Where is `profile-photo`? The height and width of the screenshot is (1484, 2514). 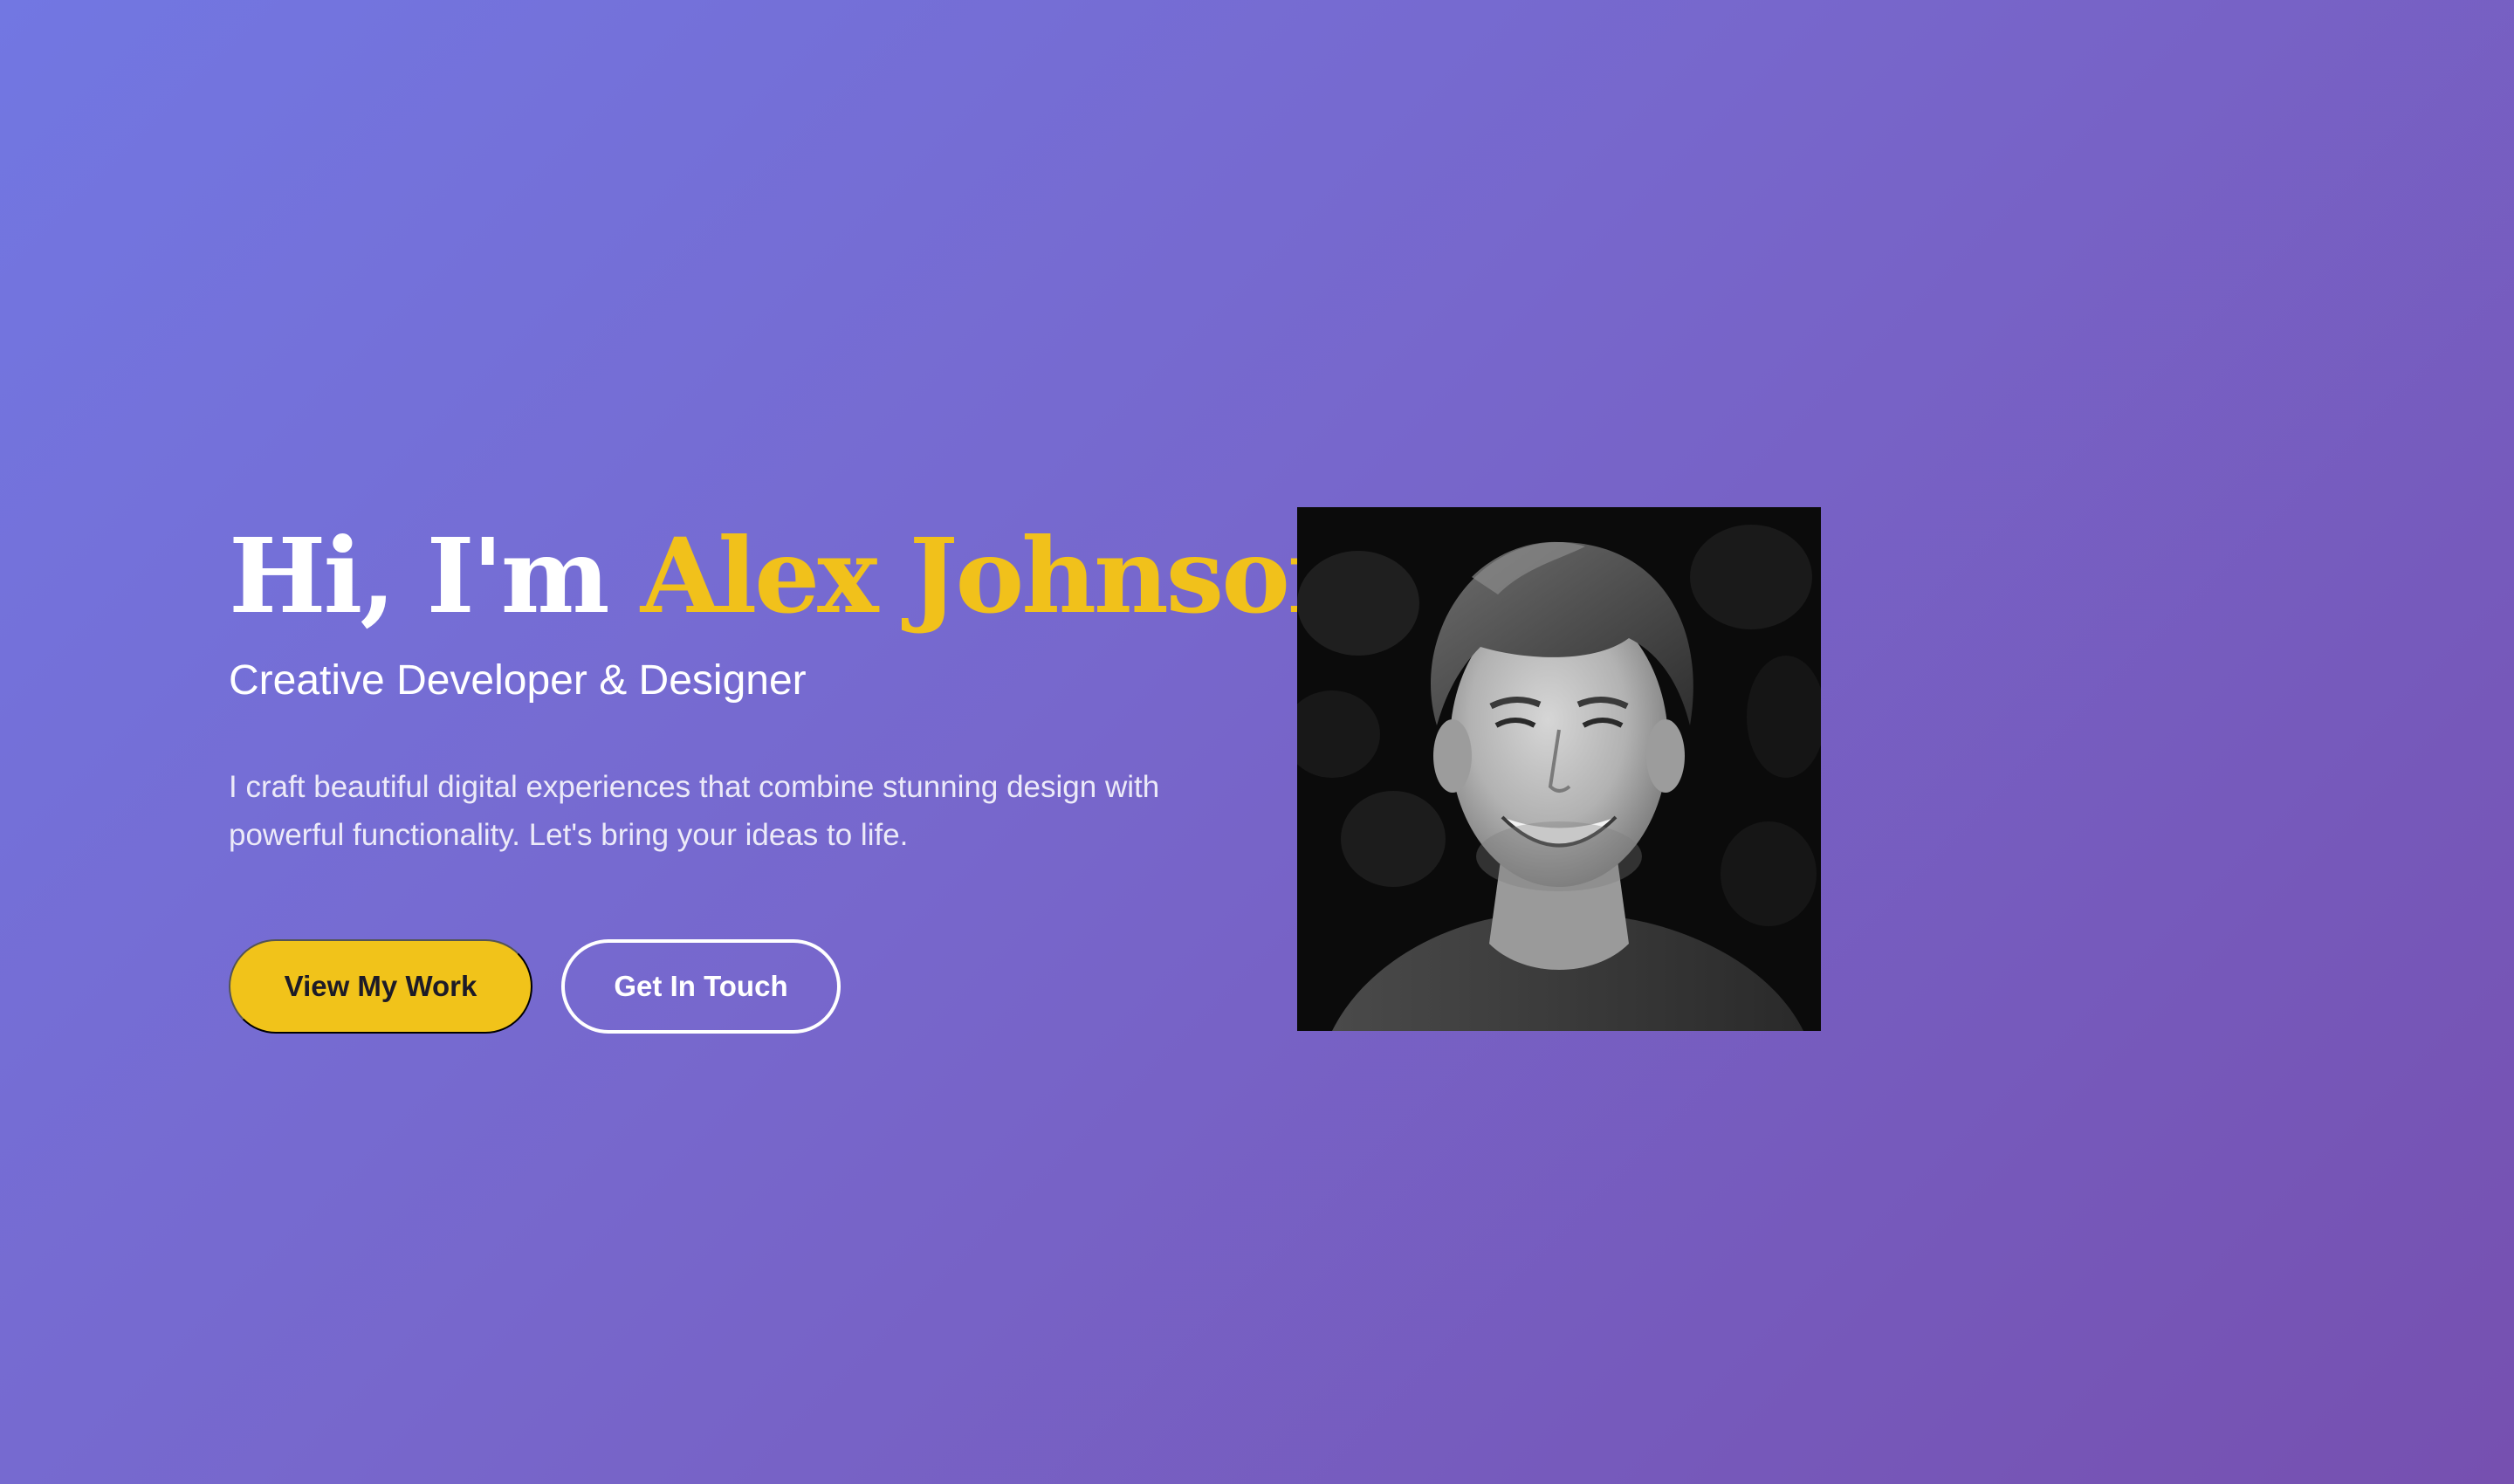
profile-photo is located at coordinates (1559, 769).